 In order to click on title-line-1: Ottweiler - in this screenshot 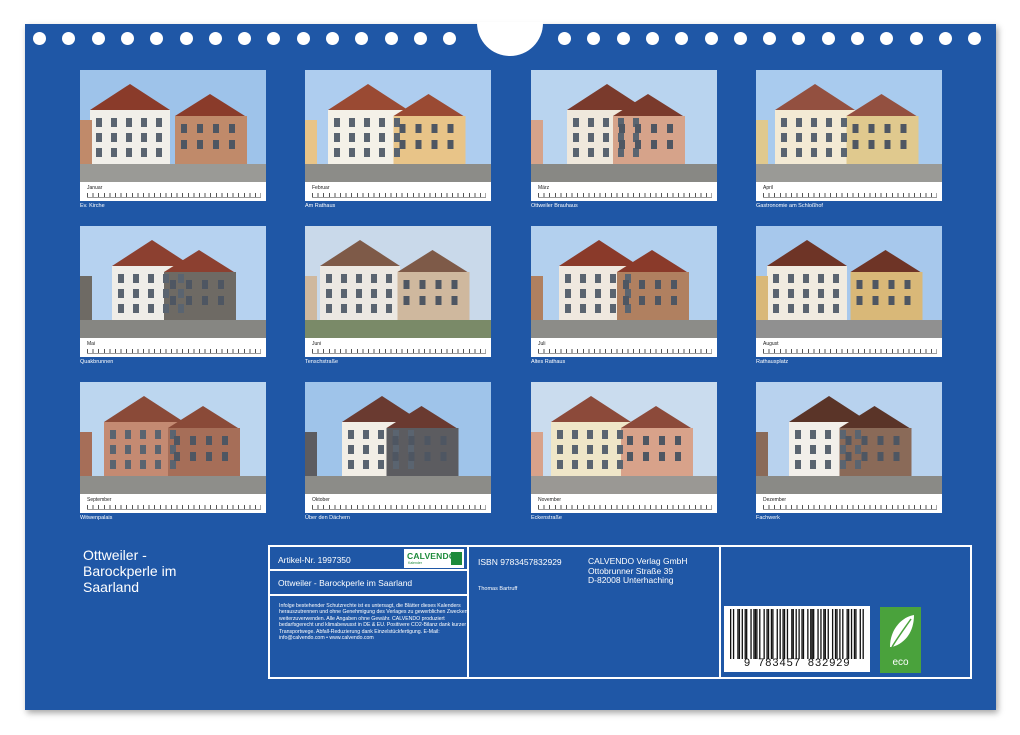, I will do `click(115, 555)`.